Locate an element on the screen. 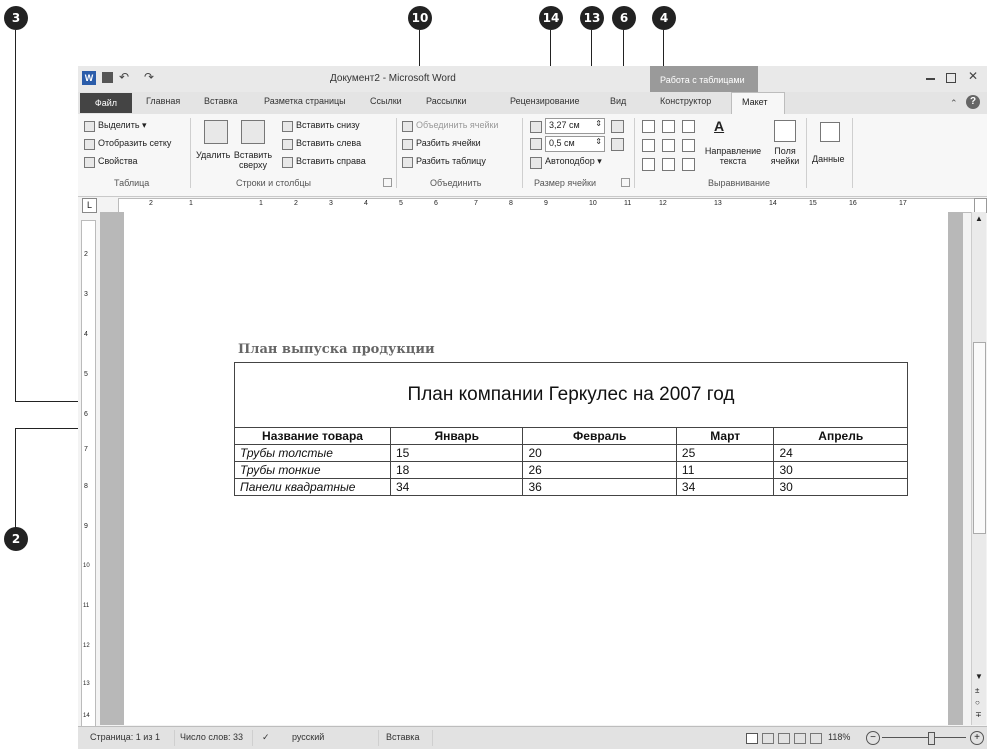 The width and height of the screenshot is (987, 749). language-indicator: русский is located at coordinates (308, 737).